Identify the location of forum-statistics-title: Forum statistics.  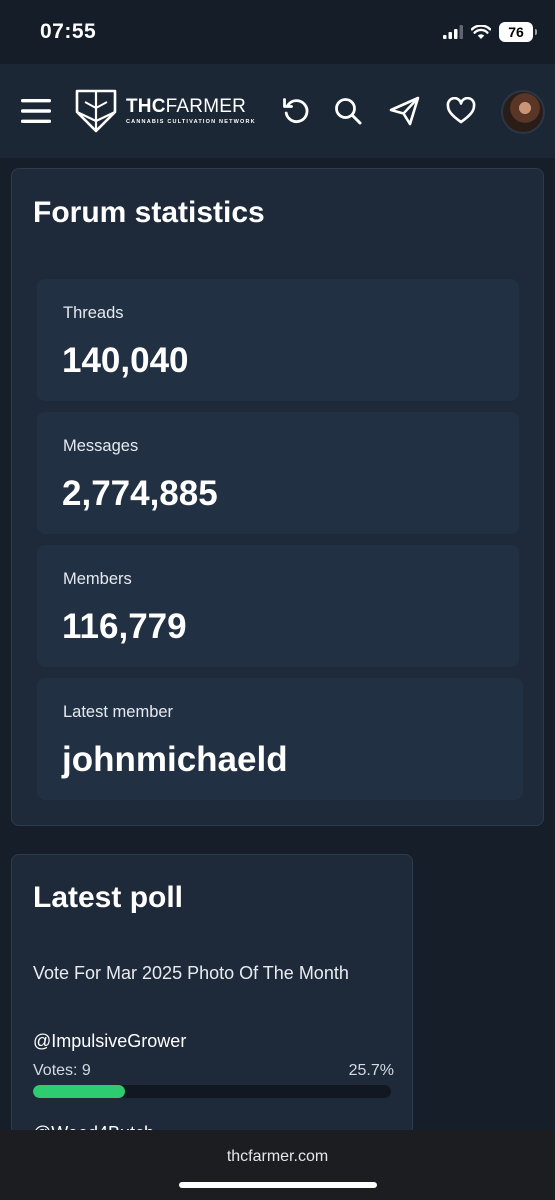
(149, 212).